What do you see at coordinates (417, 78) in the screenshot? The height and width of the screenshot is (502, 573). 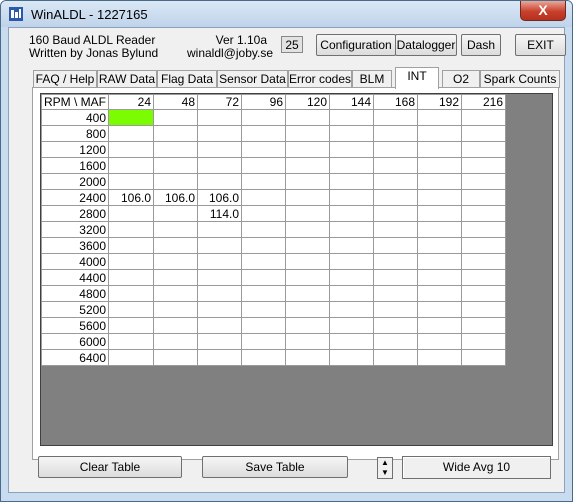 I see `tab-int: INT` at bounding box center [417, 78].